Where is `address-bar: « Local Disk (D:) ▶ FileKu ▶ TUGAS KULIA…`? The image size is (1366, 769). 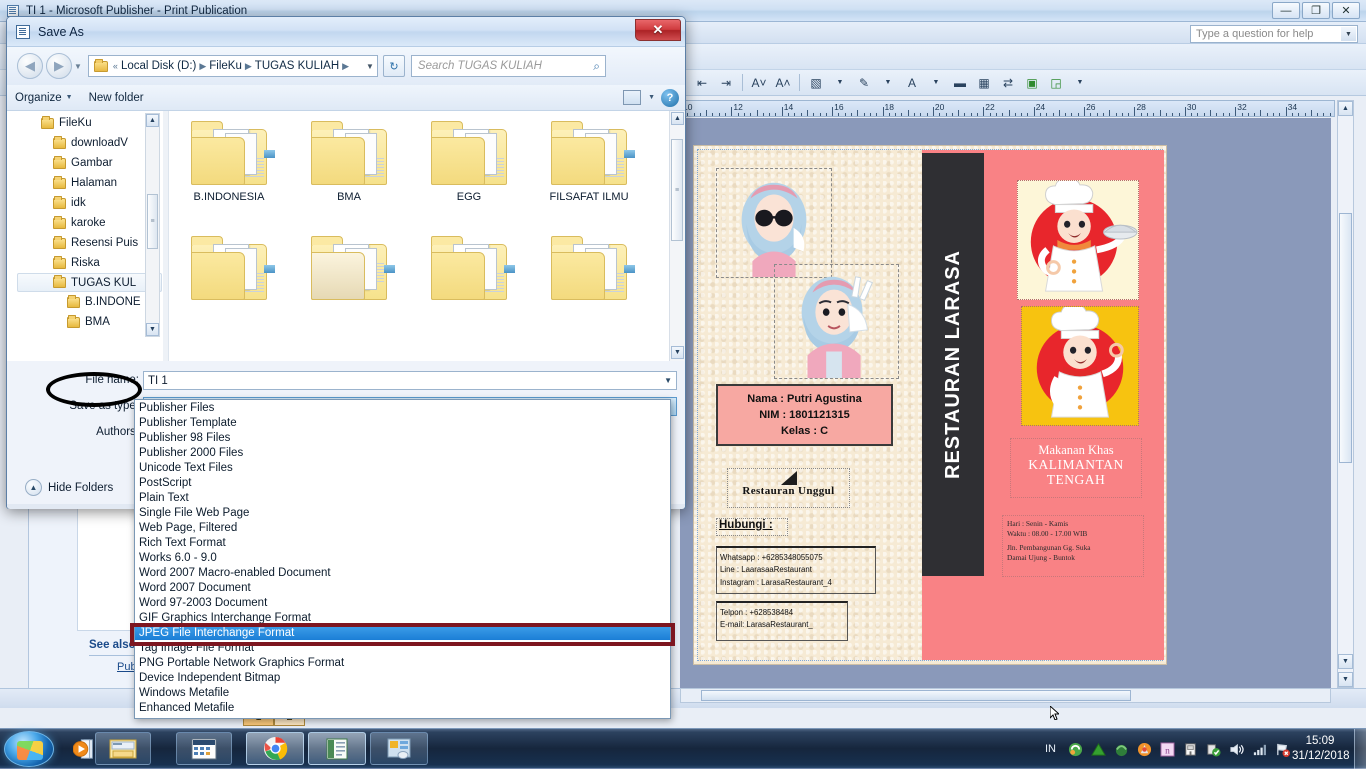 address-bar: « Local Disk (D:) ▶ FileKu ▶ TUGAS KULIA… is located at coordinates (232, 66).